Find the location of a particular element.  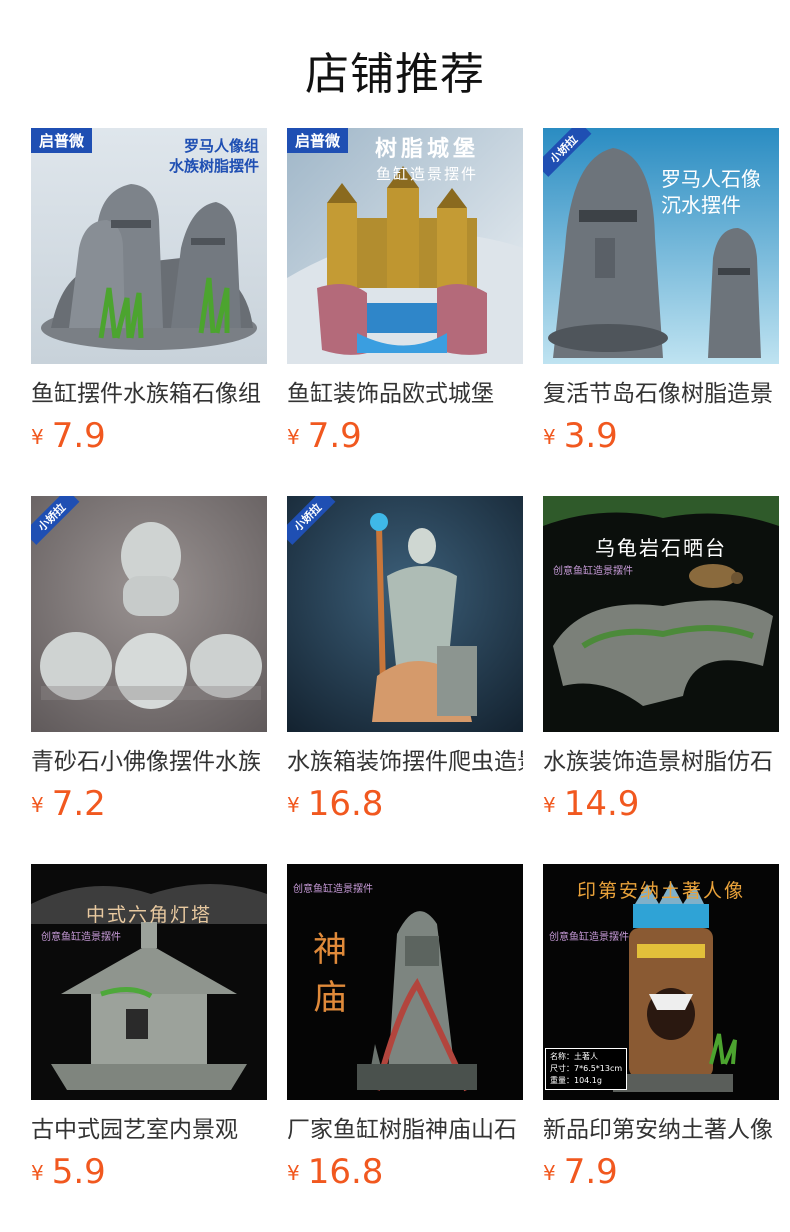

product-name: 复活节岛石像树脂造景 is located at coordinates (661, 394).